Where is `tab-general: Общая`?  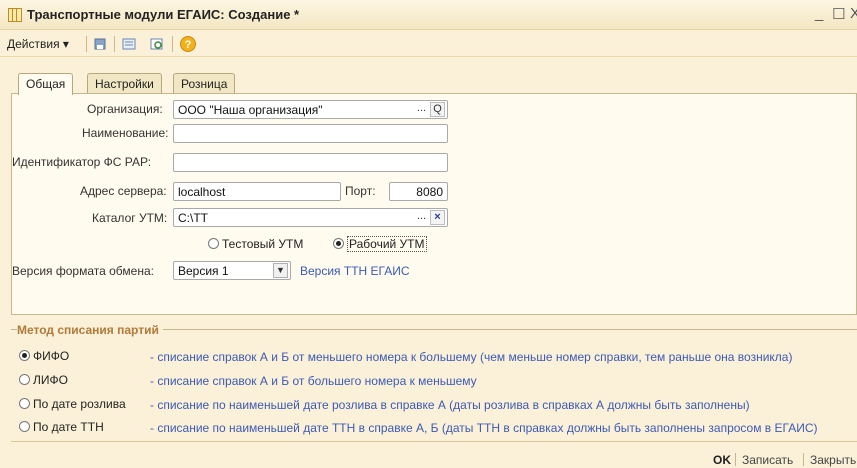
tab-general: Общая is located at coordinates (46, 84).